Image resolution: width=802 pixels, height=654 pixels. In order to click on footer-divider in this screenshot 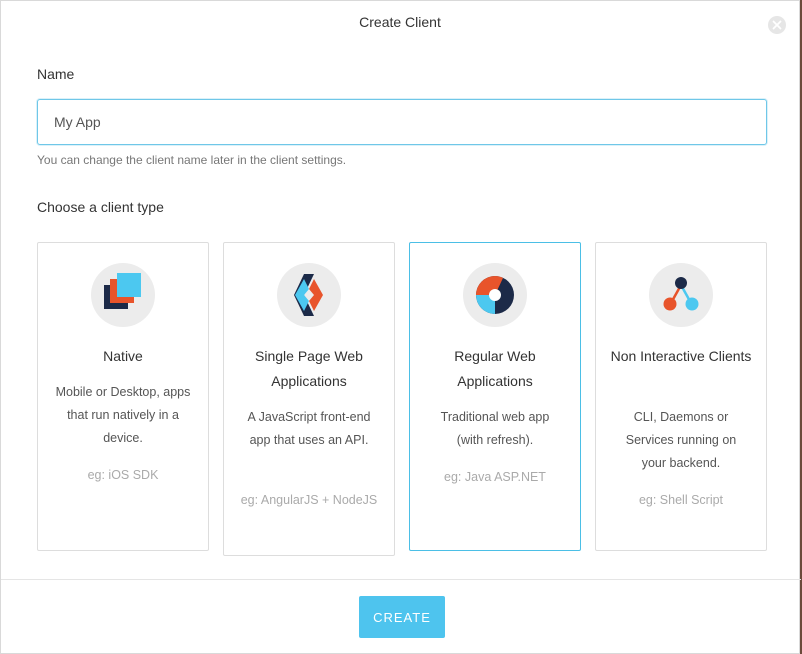, I will do `click(401, 579)`.